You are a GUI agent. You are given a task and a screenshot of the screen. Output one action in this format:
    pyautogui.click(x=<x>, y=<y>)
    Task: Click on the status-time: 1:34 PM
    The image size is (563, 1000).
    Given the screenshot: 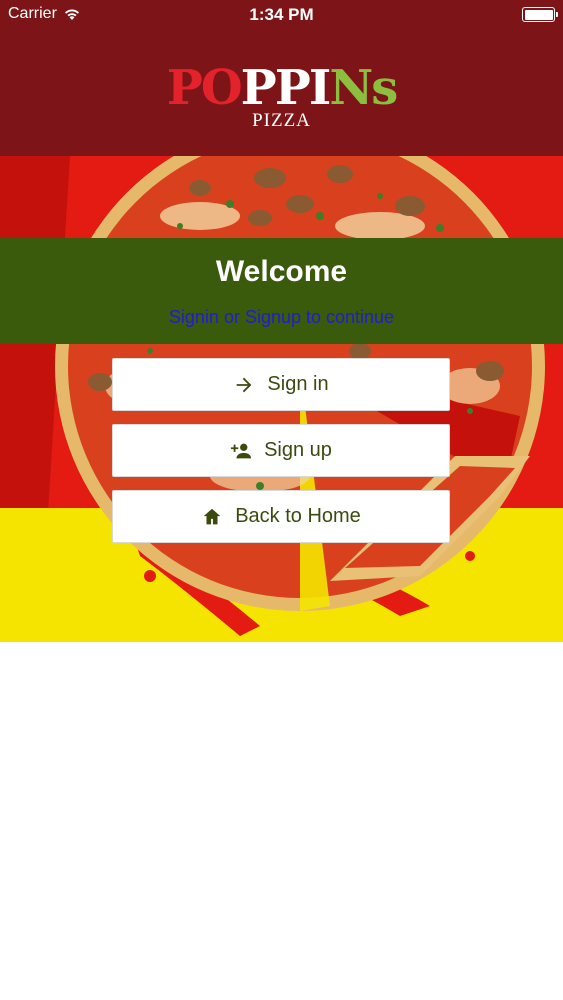 What is the action you would take?
    pyautogui.click(x=281, y=14)
    